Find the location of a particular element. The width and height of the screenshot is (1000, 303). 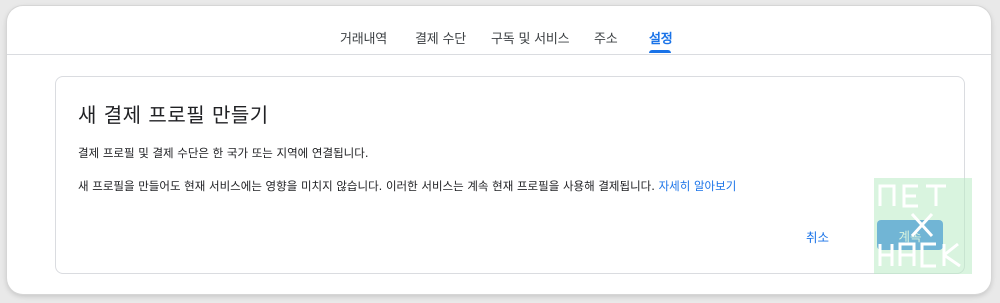

card-title: 새 결제 프로필 만들기 is located at coordinates (173, 115).